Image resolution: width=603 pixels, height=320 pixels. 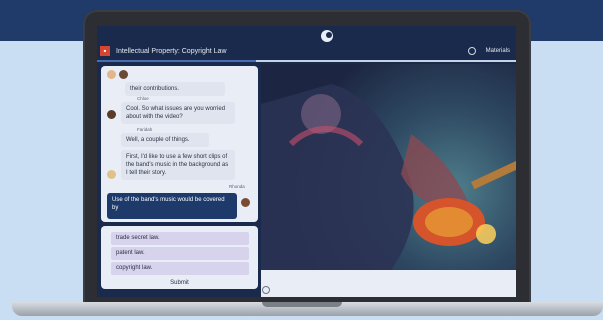 I want to click on app-logo-icon, so click(x=327, y=36).